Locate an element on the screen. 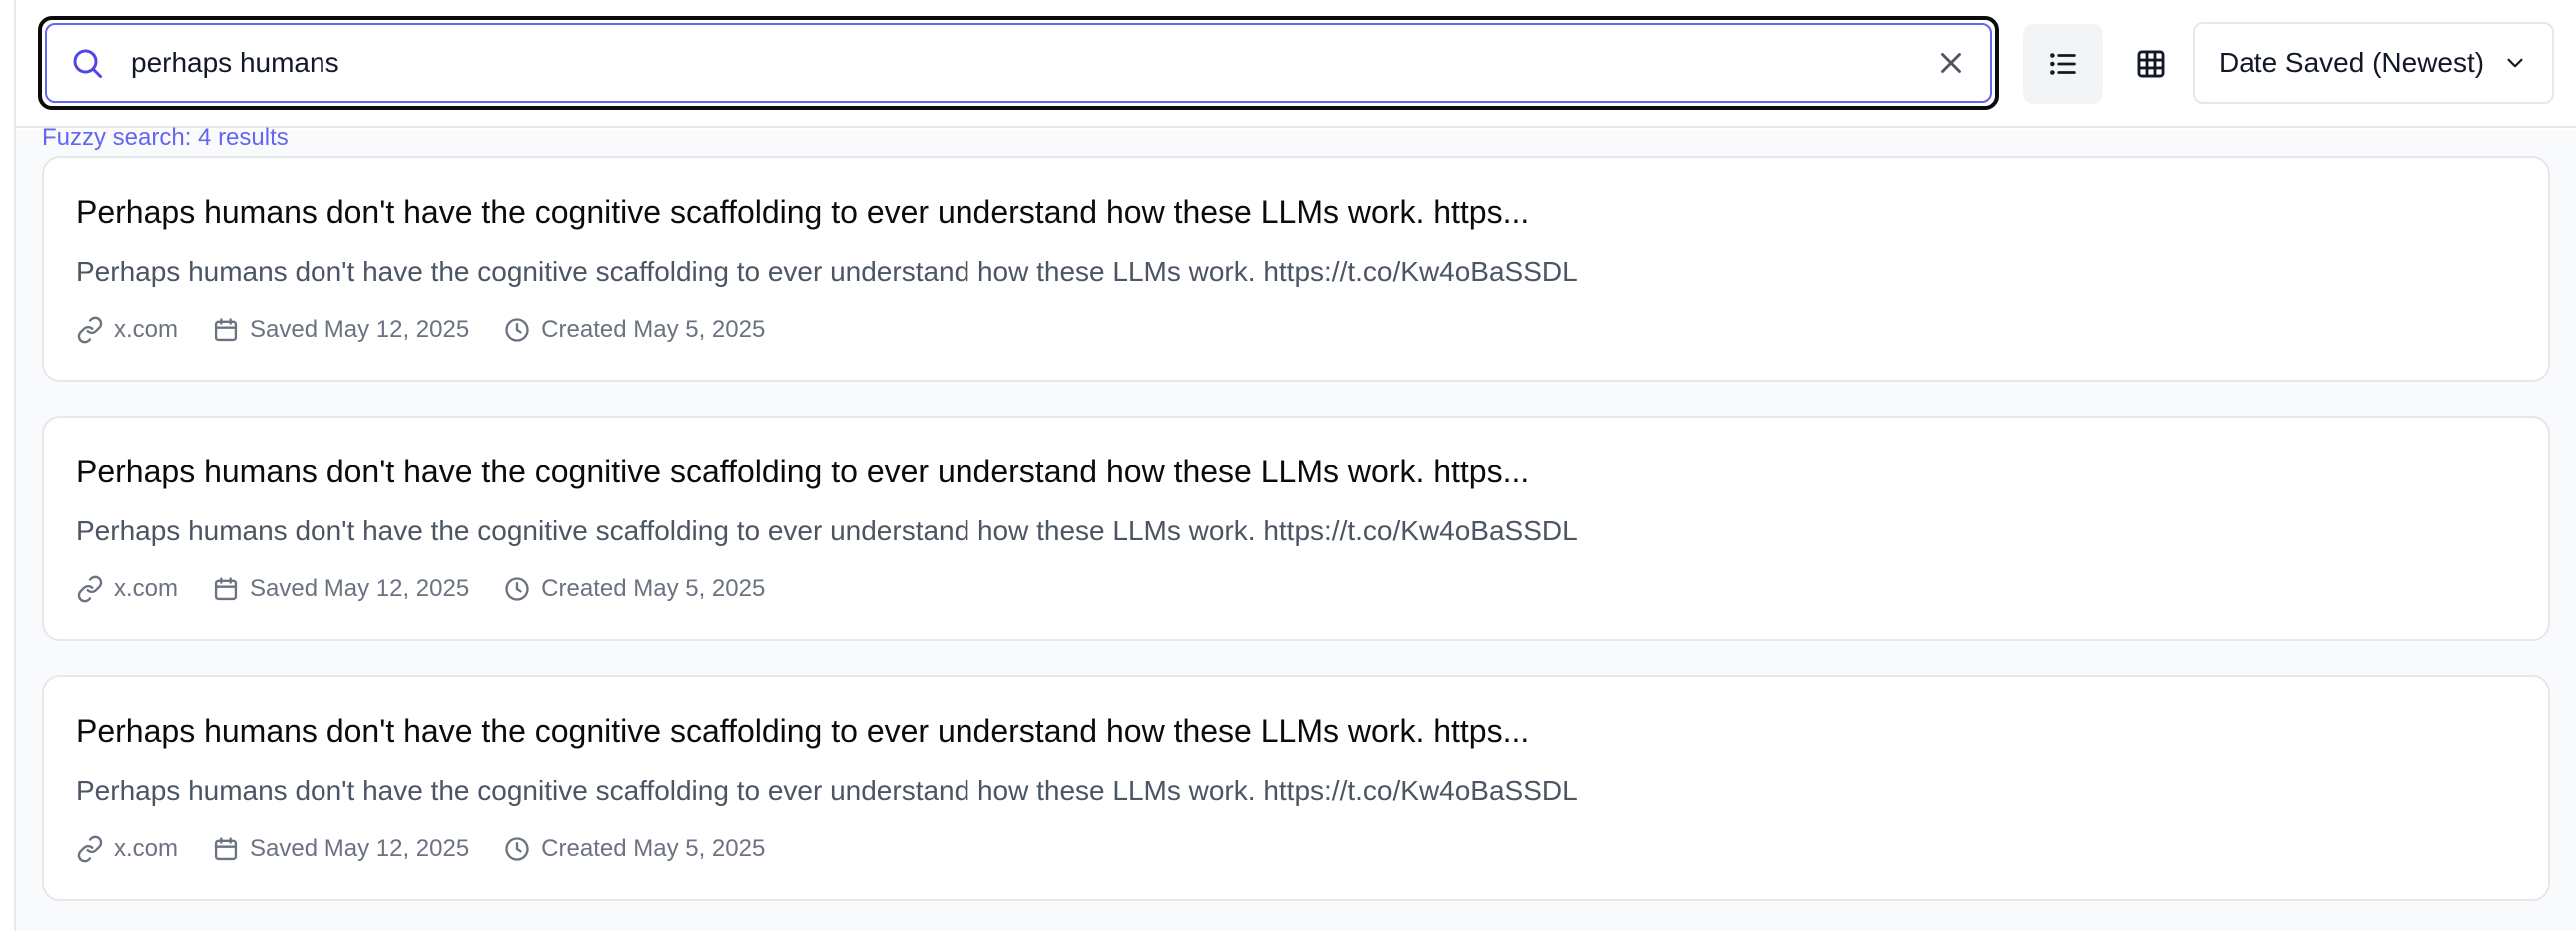  toolbar: Date Saved (Newest) is located at coordinates (1296, 64).